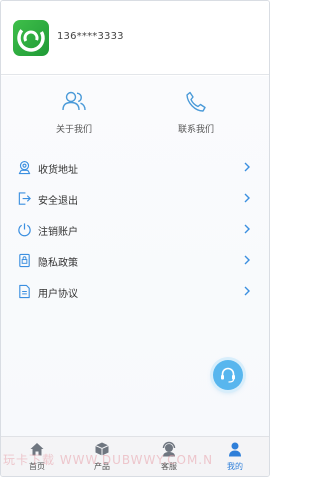 The height and width of the screenshot is (477, 320). I want to click on bottom-tab-bar: 首页 产品 客服 我的, so click(135, 456).